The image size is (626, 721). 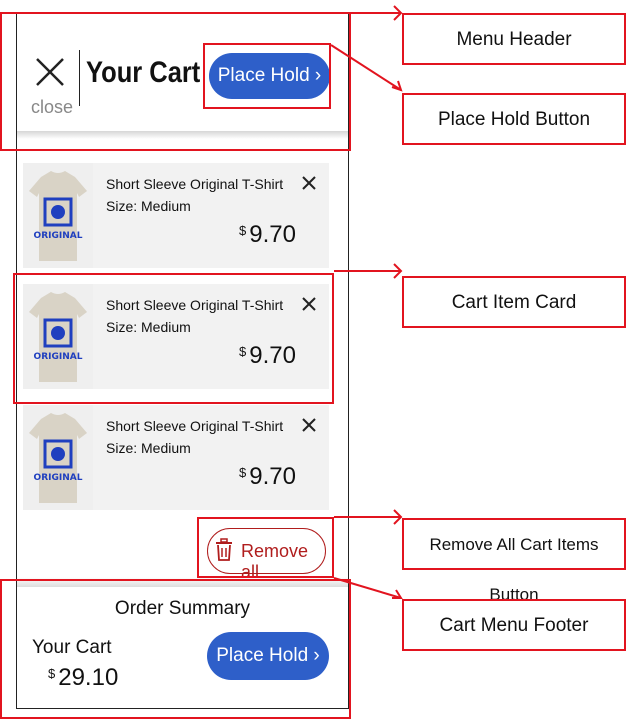 I want to click on annotation-label-menu-header: Menu Header, so click(x=514, y=39).